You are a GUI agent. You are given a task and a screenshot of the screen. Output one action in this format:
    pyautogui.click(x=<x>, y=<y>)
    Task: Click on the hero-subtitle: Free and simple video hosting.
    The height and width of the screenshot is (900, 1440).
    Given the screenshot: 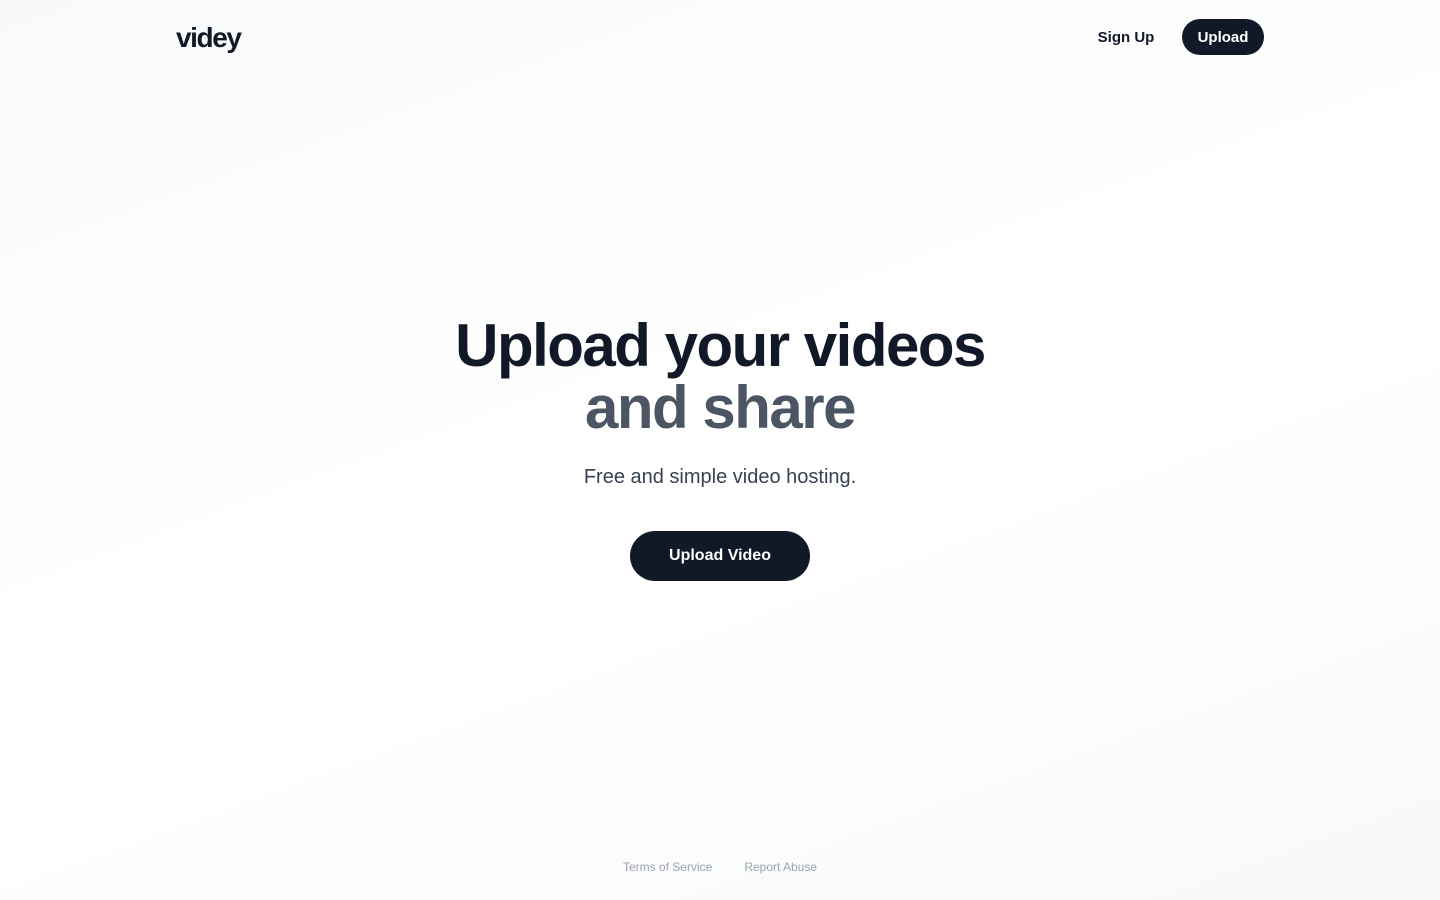 What is the action you would take?
    pyautogui.click(x=720, y=477)
    